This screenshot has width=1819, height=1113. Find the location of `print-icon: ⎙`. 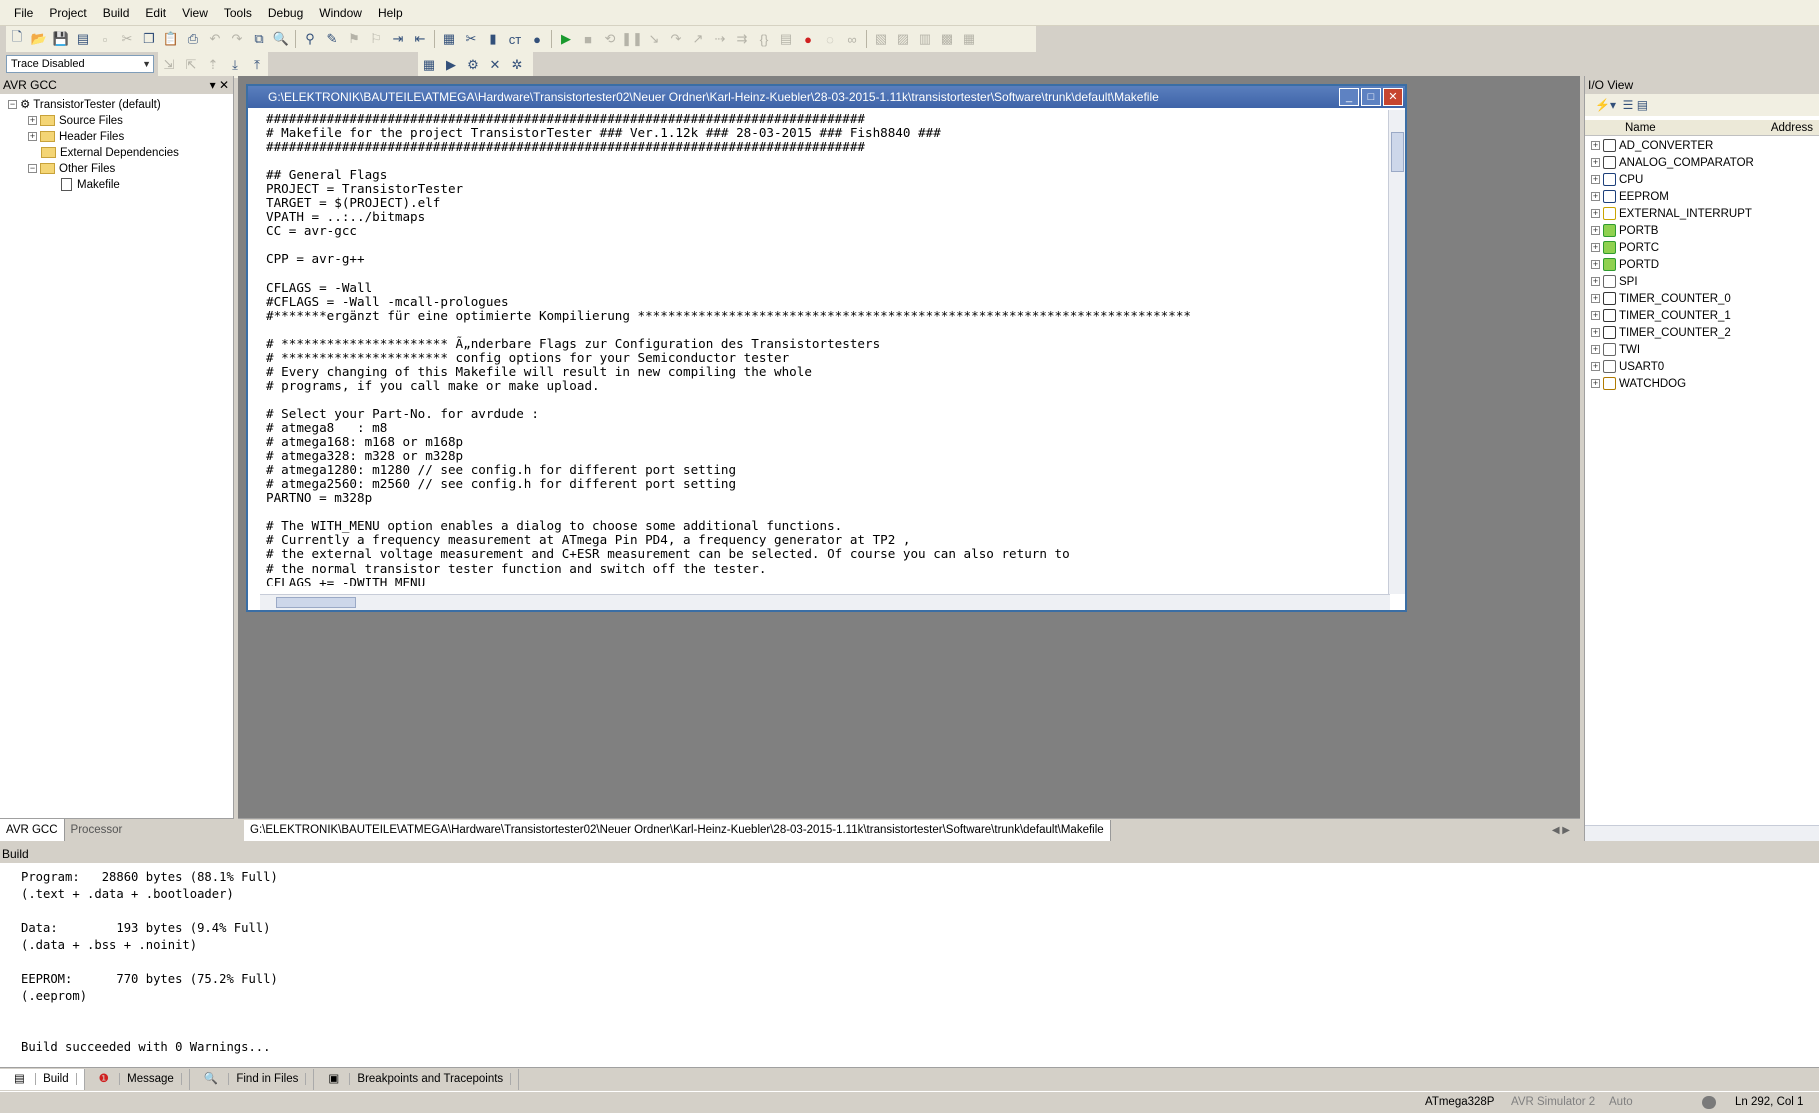

print-icon: ⎙ is located at coordinates (193, 39).